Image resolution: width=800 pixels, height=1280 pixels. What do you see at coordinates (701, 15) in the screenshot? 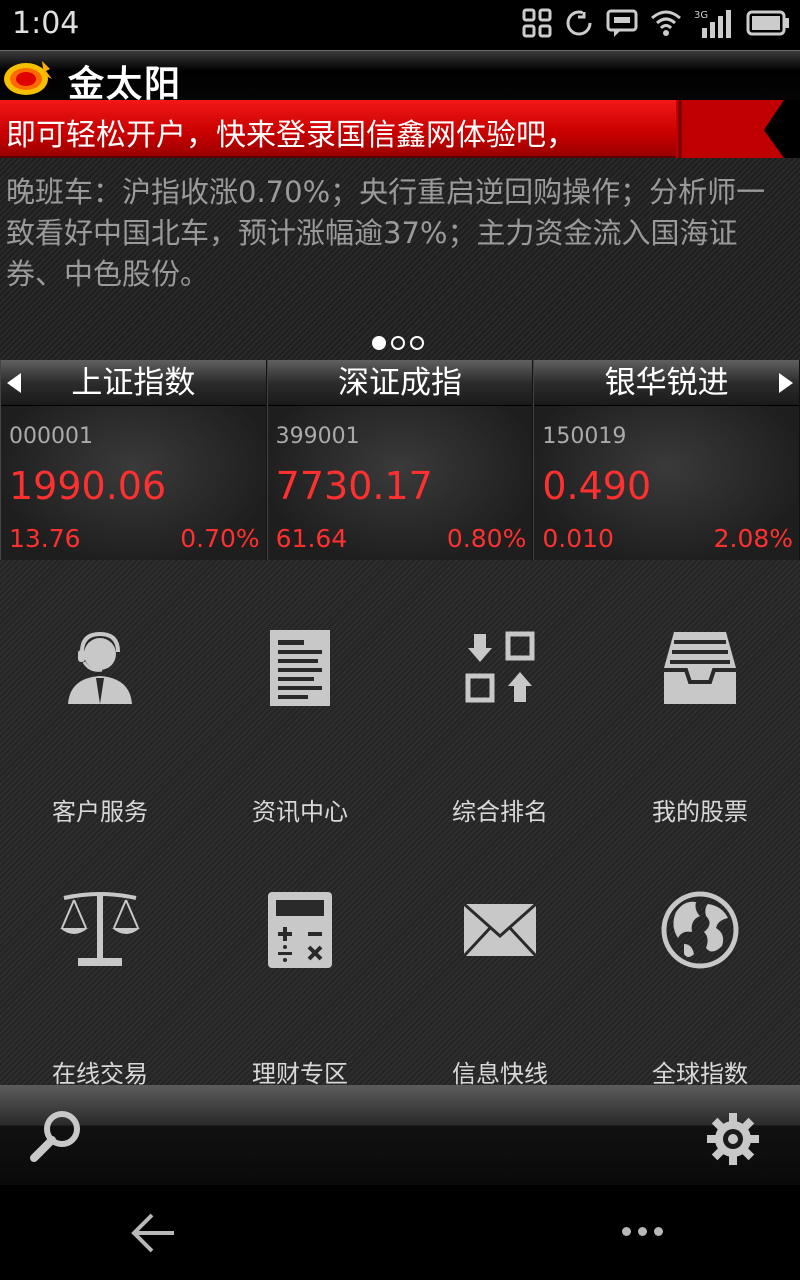
I see `svg-text: 3G` at bounding box center [701, 15].